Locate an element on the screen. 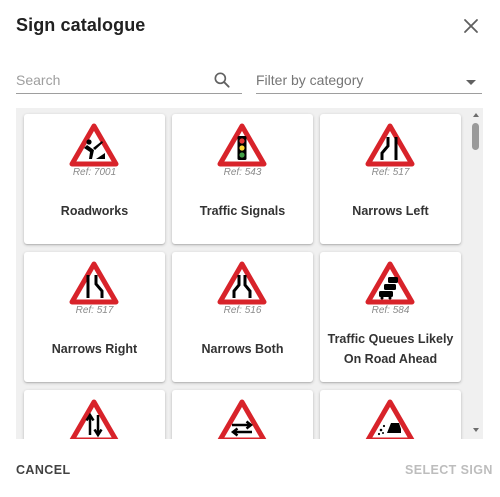  search-icon is located at coordinates (222, 80).